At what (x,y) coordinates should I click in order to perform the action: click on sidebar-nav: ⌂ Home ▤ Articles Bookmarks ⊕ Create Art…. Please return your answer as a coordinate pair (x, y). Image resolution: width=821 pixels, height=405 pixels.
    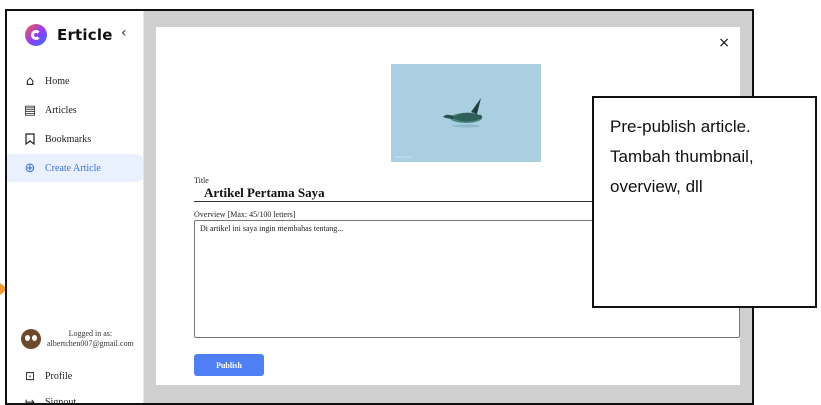
    Looking at the image, I should click on (75, 125).